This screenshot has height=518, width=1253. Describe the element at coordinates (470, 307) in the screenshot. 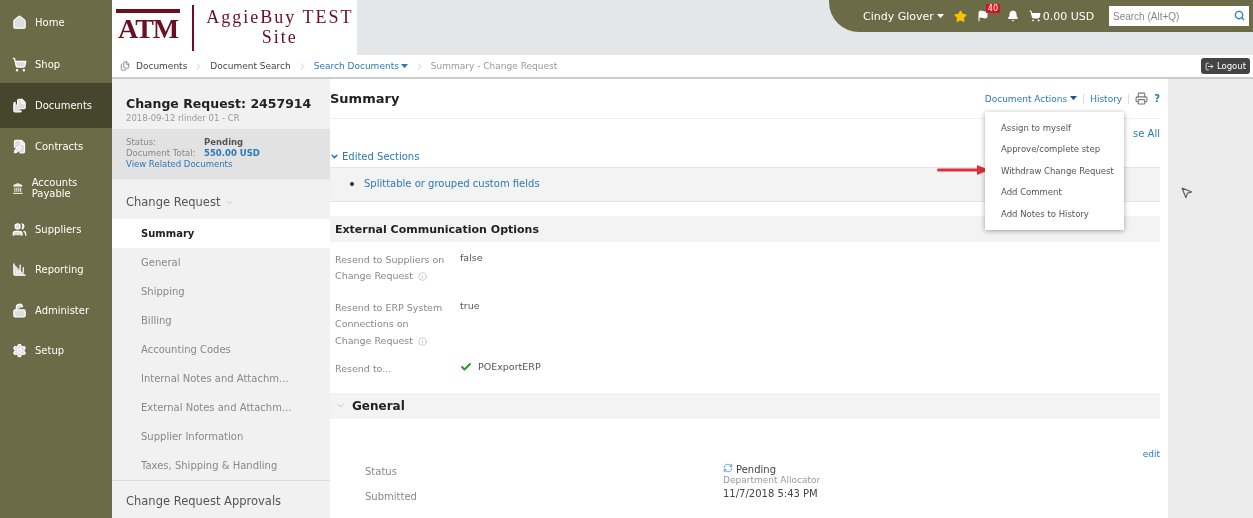

I see `field-value: true` at that location.